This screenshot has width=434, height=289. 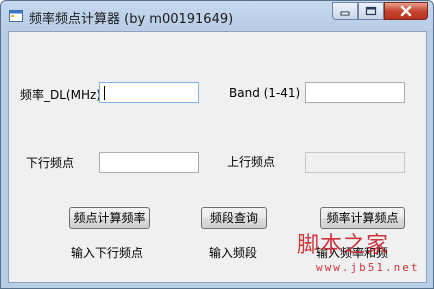 What do you see at coordinates (131, 19) in the screenshot?
I see `window-title: 频率频点计算器 (by m00191649)` at bounding box center [131, 19].